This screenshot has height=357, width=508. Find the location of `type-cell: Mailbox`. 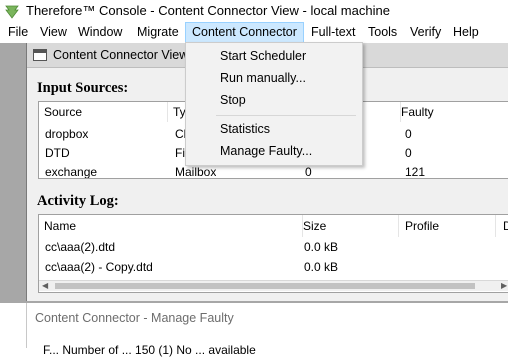

type-cell: Mailbox is located at coordinates (196, 172).